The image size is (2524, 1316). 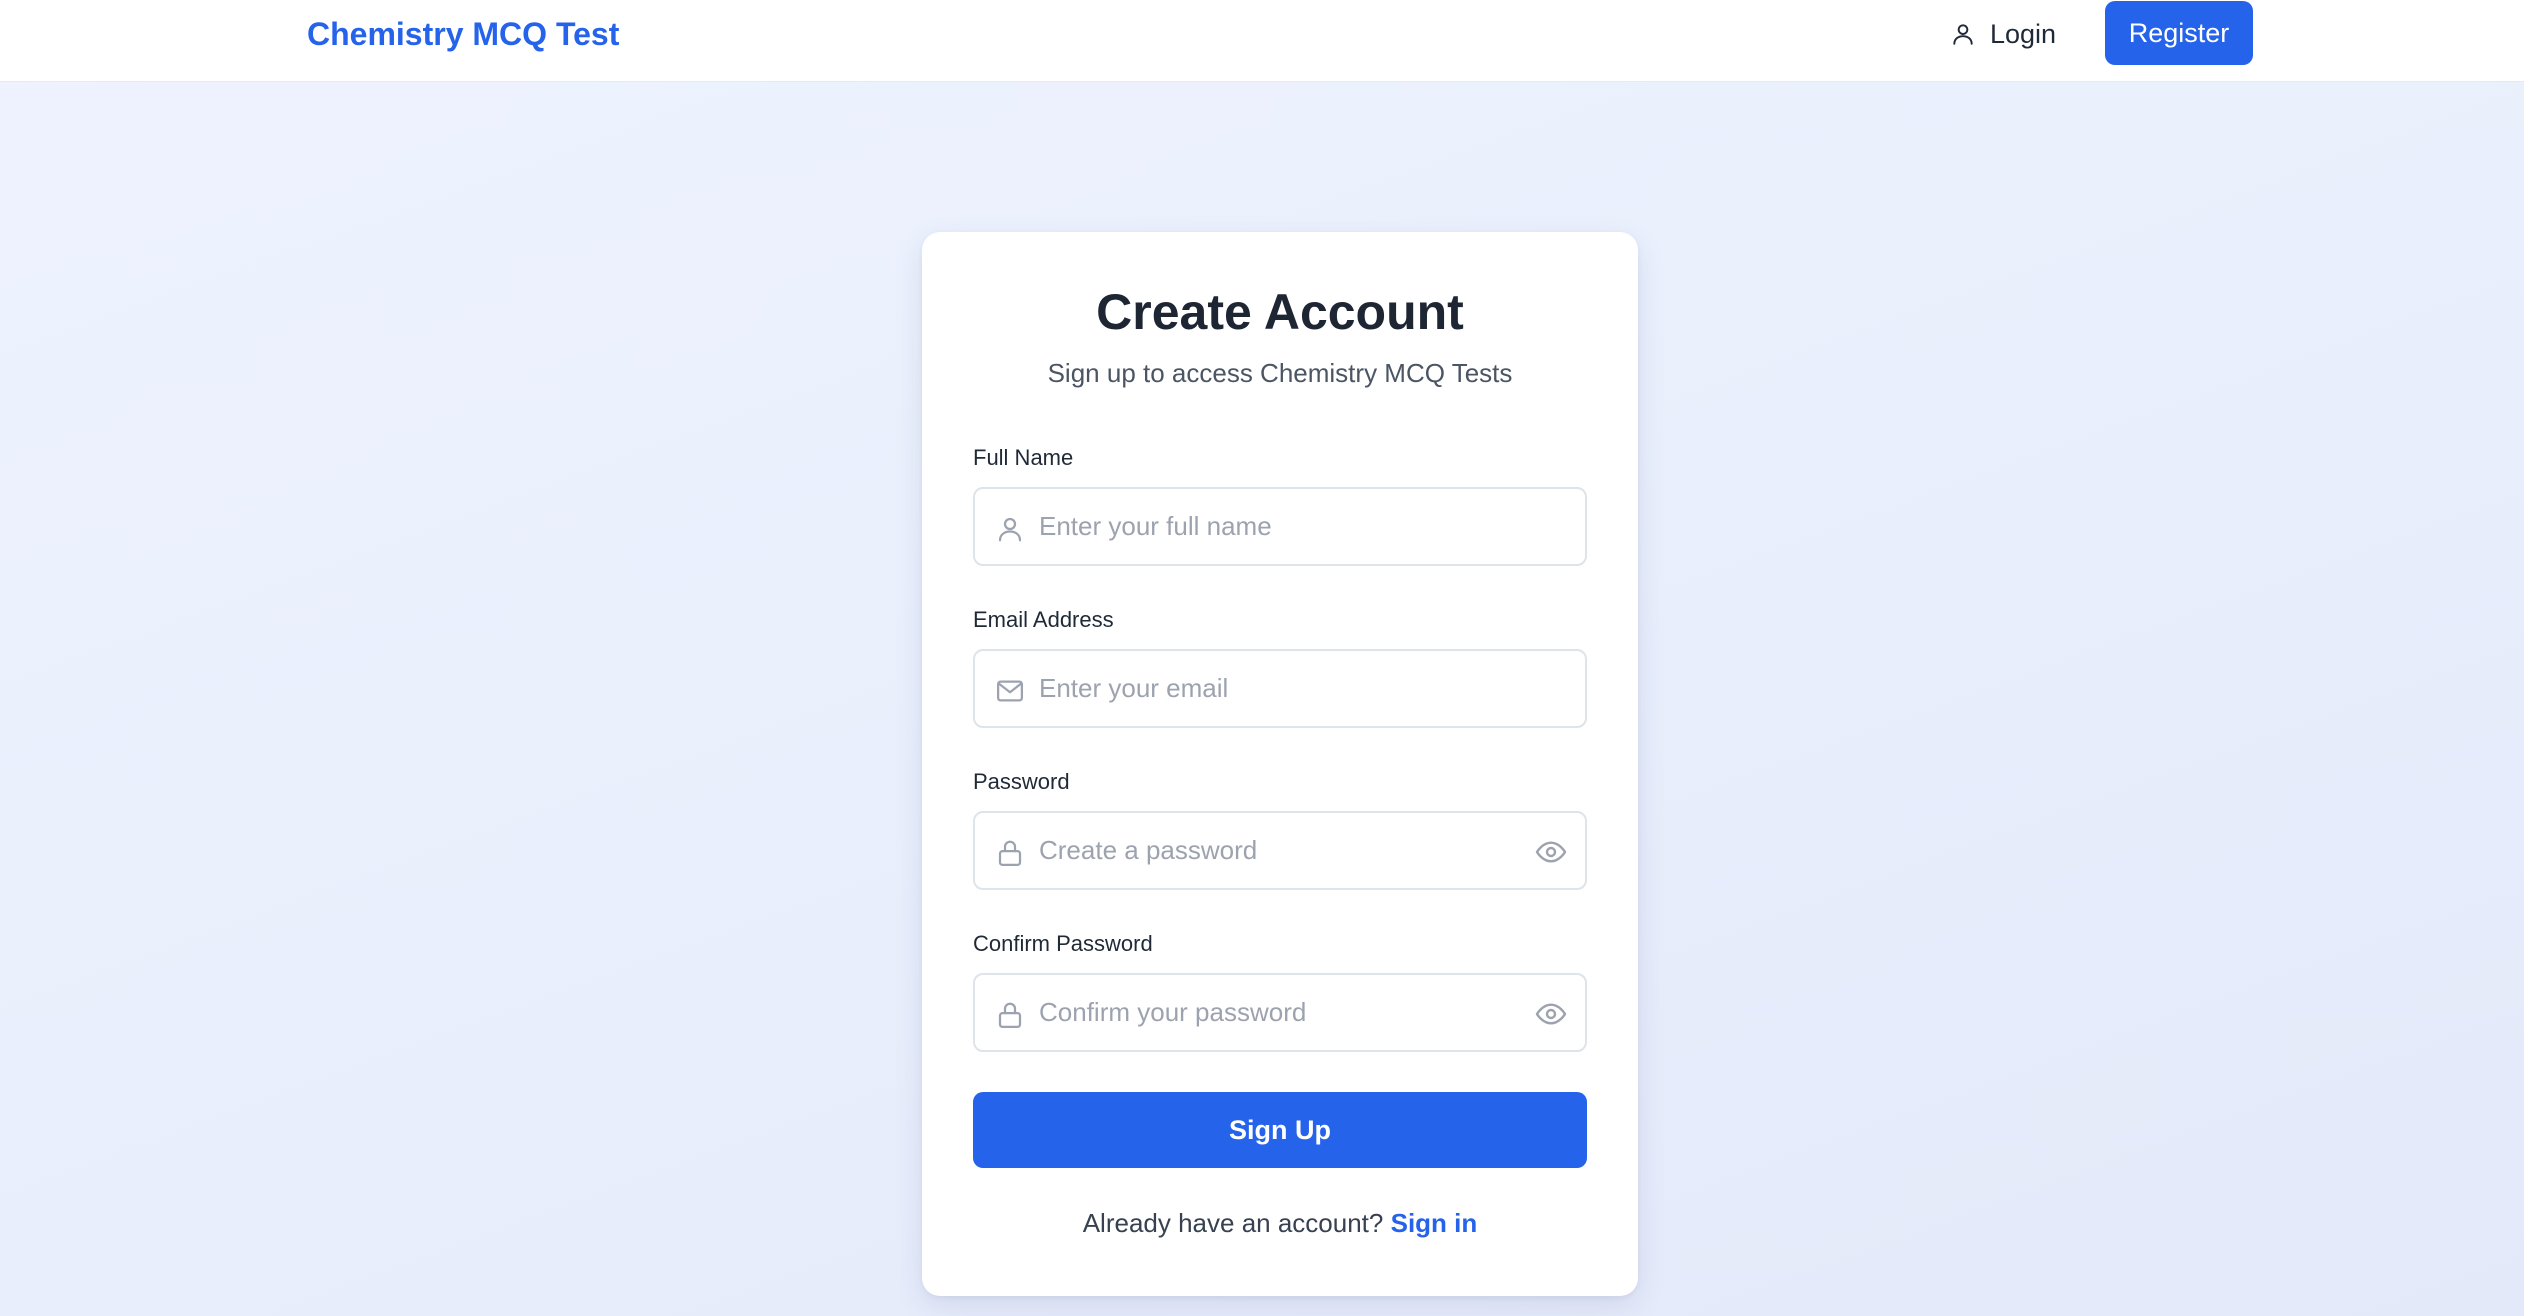 What do you see at coordinates (1010, 691) in the screenshot?
I see `mail-icon` at bounding box center [1010, 691].